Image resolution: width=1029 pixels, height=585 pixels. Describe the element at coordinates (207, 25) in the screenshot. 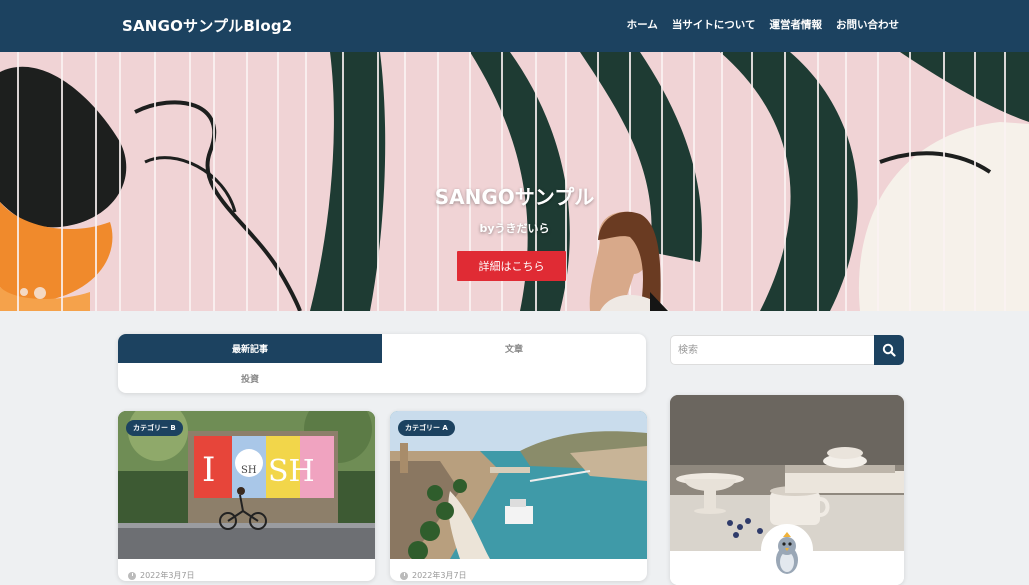

I see `site-title: SANGOサンプルBlog2` at that location.